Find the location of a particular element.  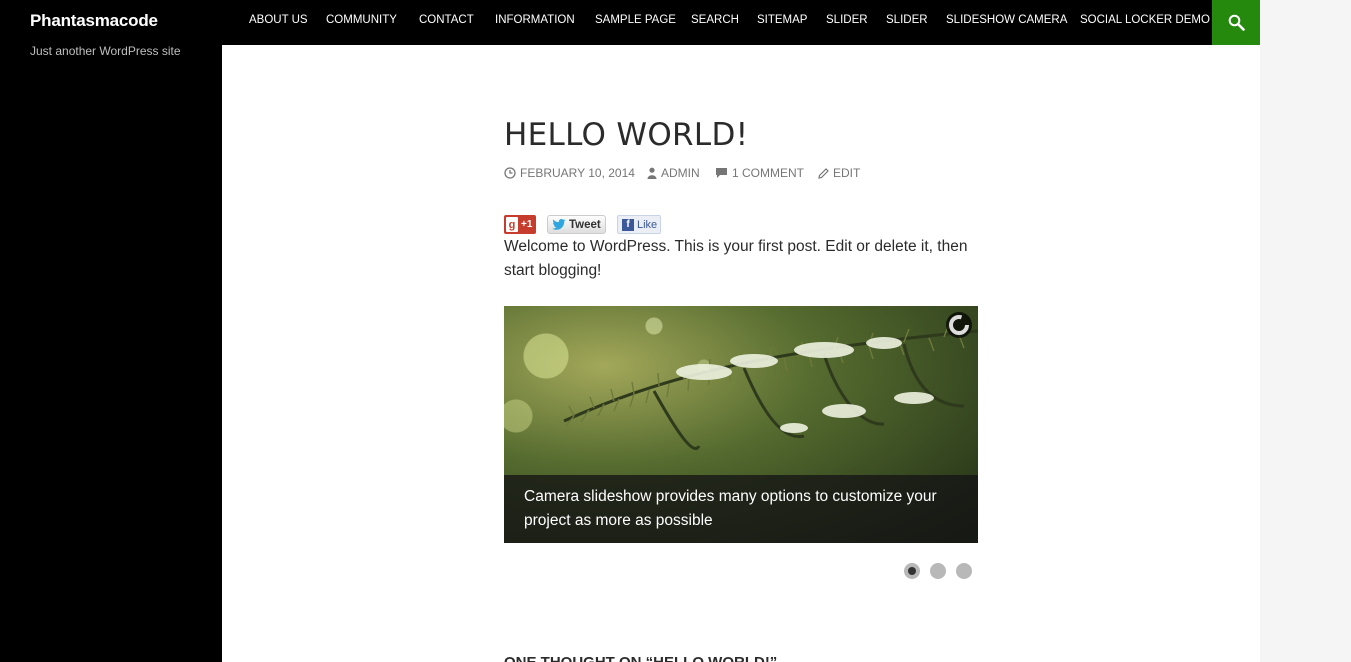

search-toggle-button is located at coordinates (1236, 22).